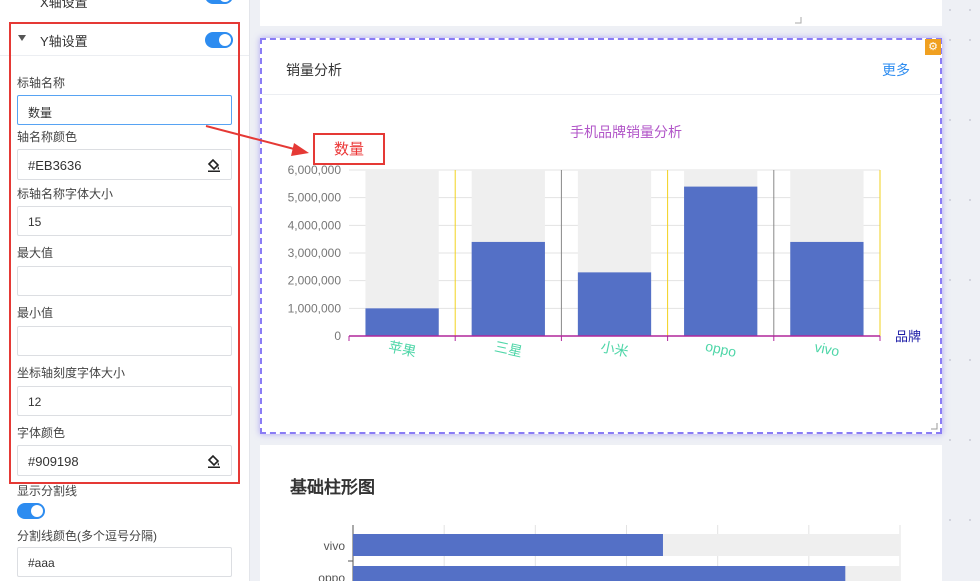 This screenshot has width=980, height=581. I want to click on arrow-head-icon, so click(300, 149).